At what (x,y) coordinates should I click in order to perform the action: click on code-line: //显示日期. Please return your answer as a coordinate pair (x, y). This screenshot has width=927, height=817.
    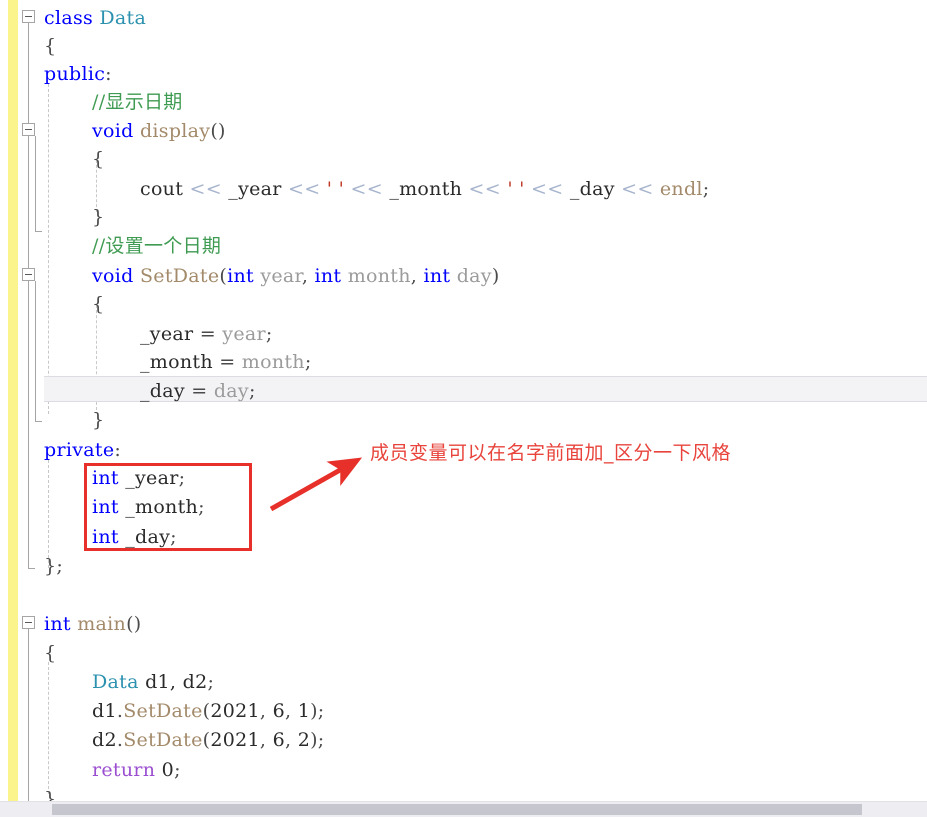
    Looking at the image, I should click on (463, 102).